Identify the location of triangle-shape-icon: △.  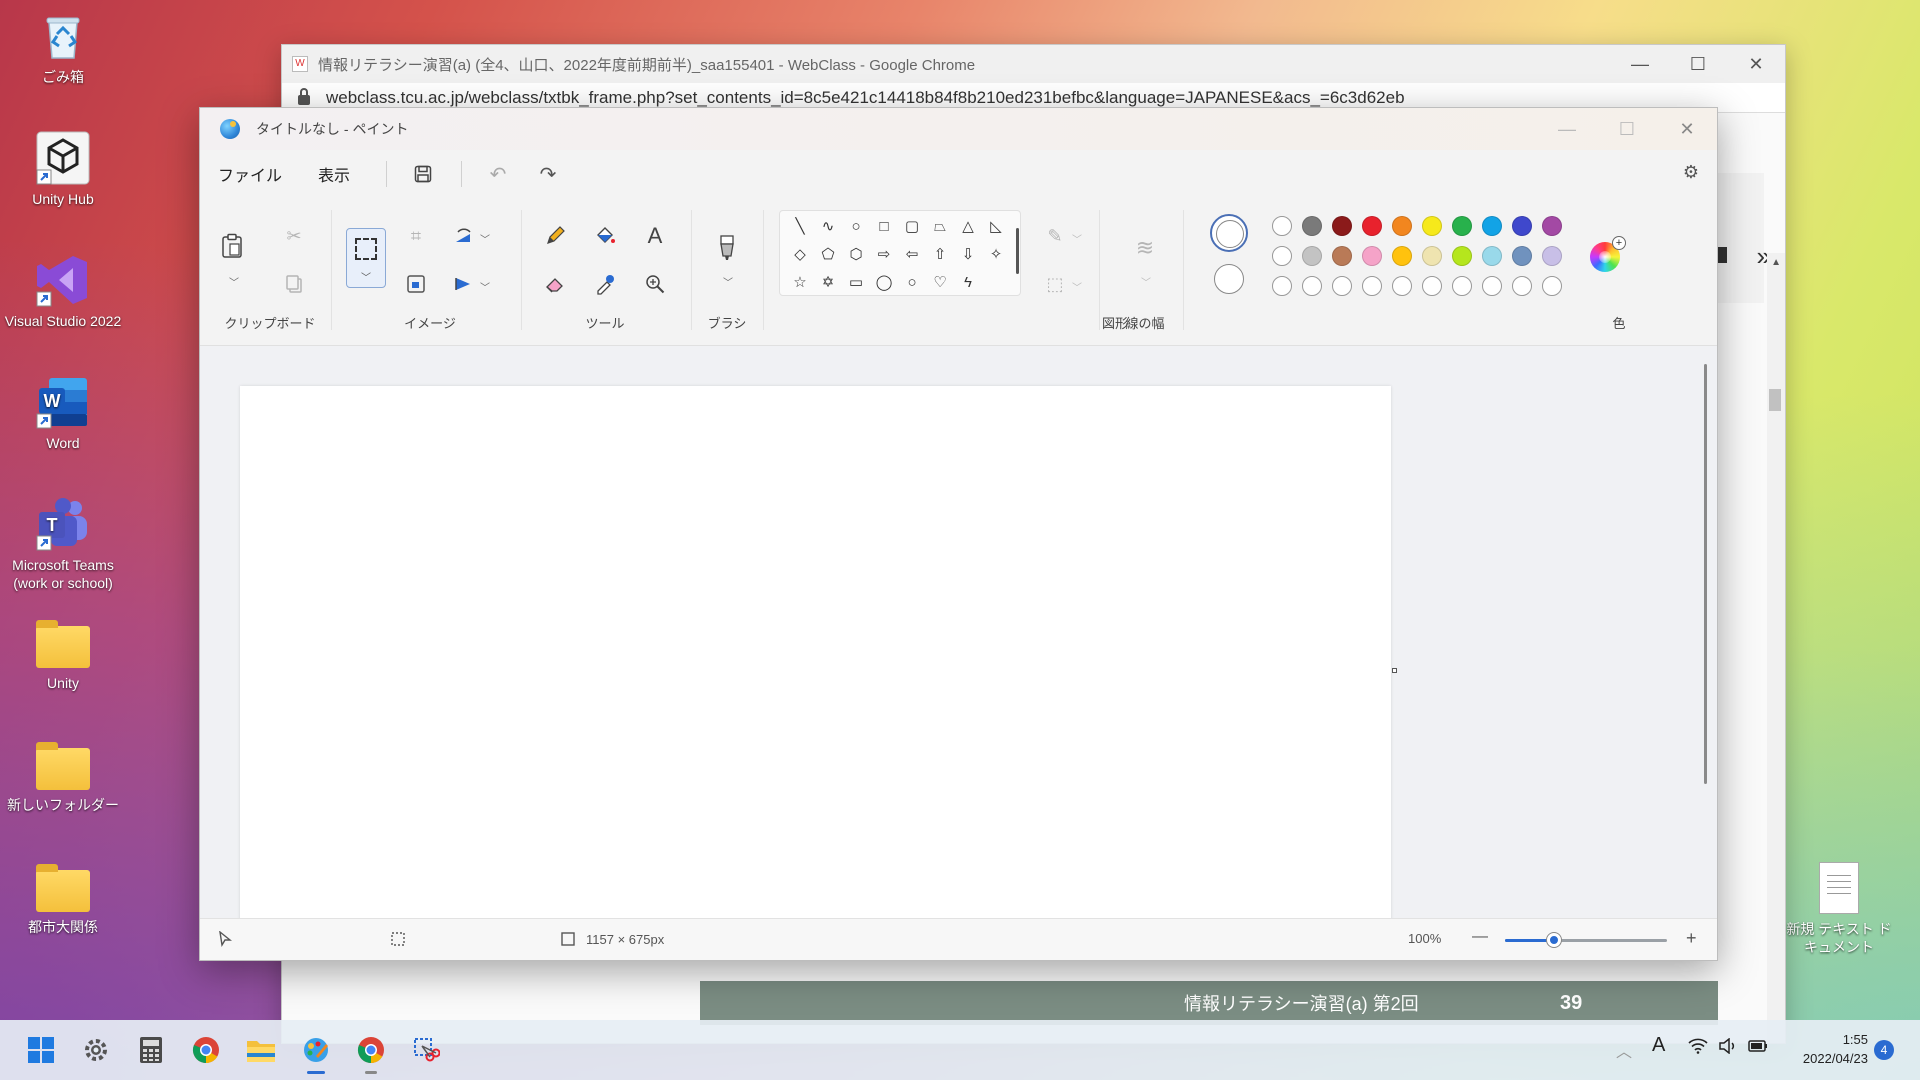
(968, 227).